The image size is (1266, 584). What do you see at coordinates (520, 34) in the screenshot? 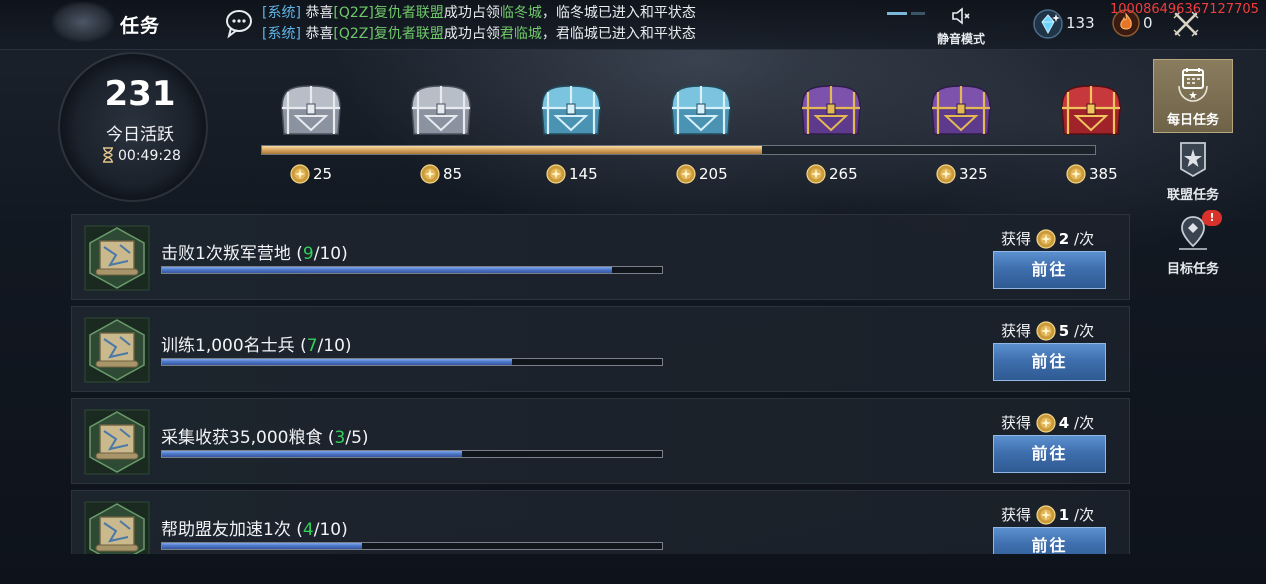
I see `chat-city: 君临城` at bounding box center [520, 34].